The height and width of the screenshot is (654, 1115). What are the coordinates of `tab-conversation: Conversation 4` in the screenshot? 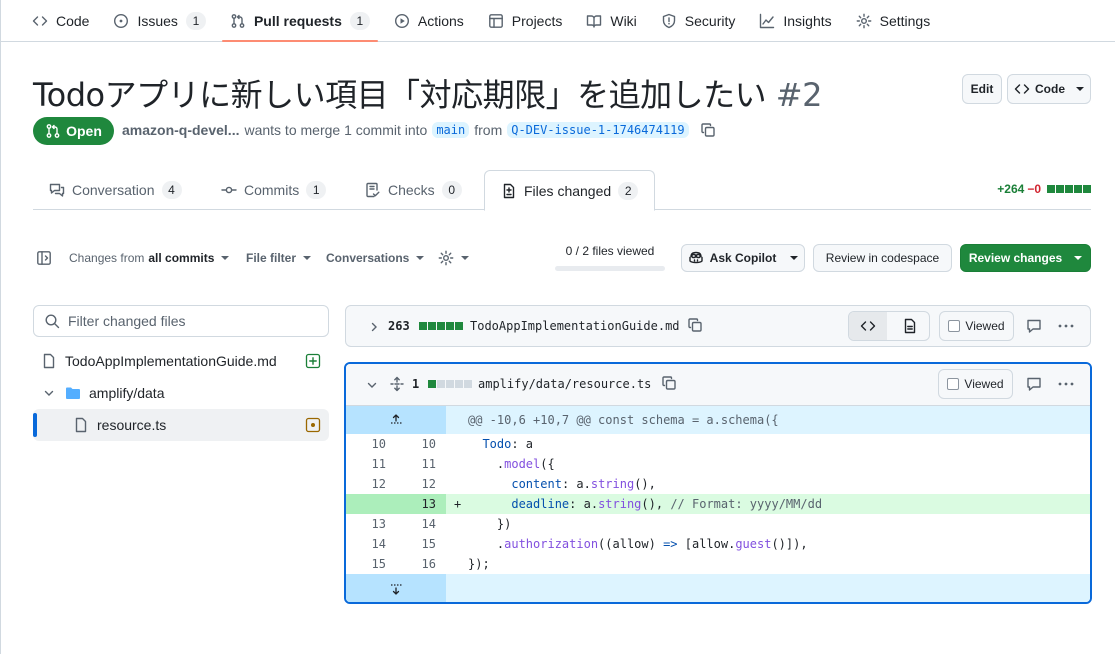 It's located at (115, 190).